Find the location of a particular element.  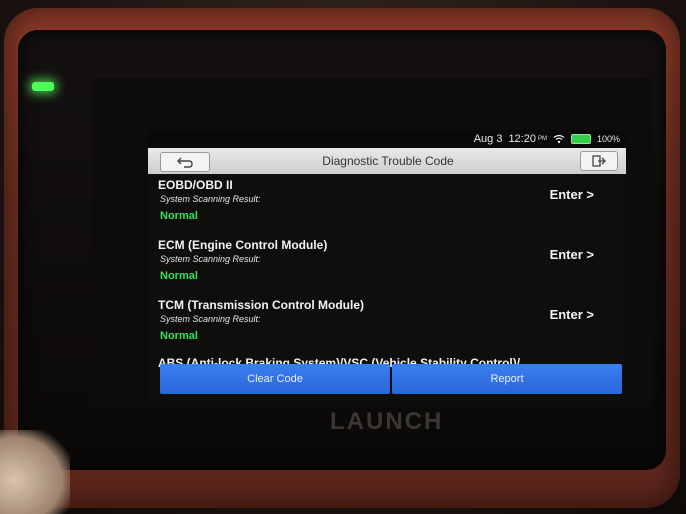

status-ampm: PM is located at coordinates (542, 139).